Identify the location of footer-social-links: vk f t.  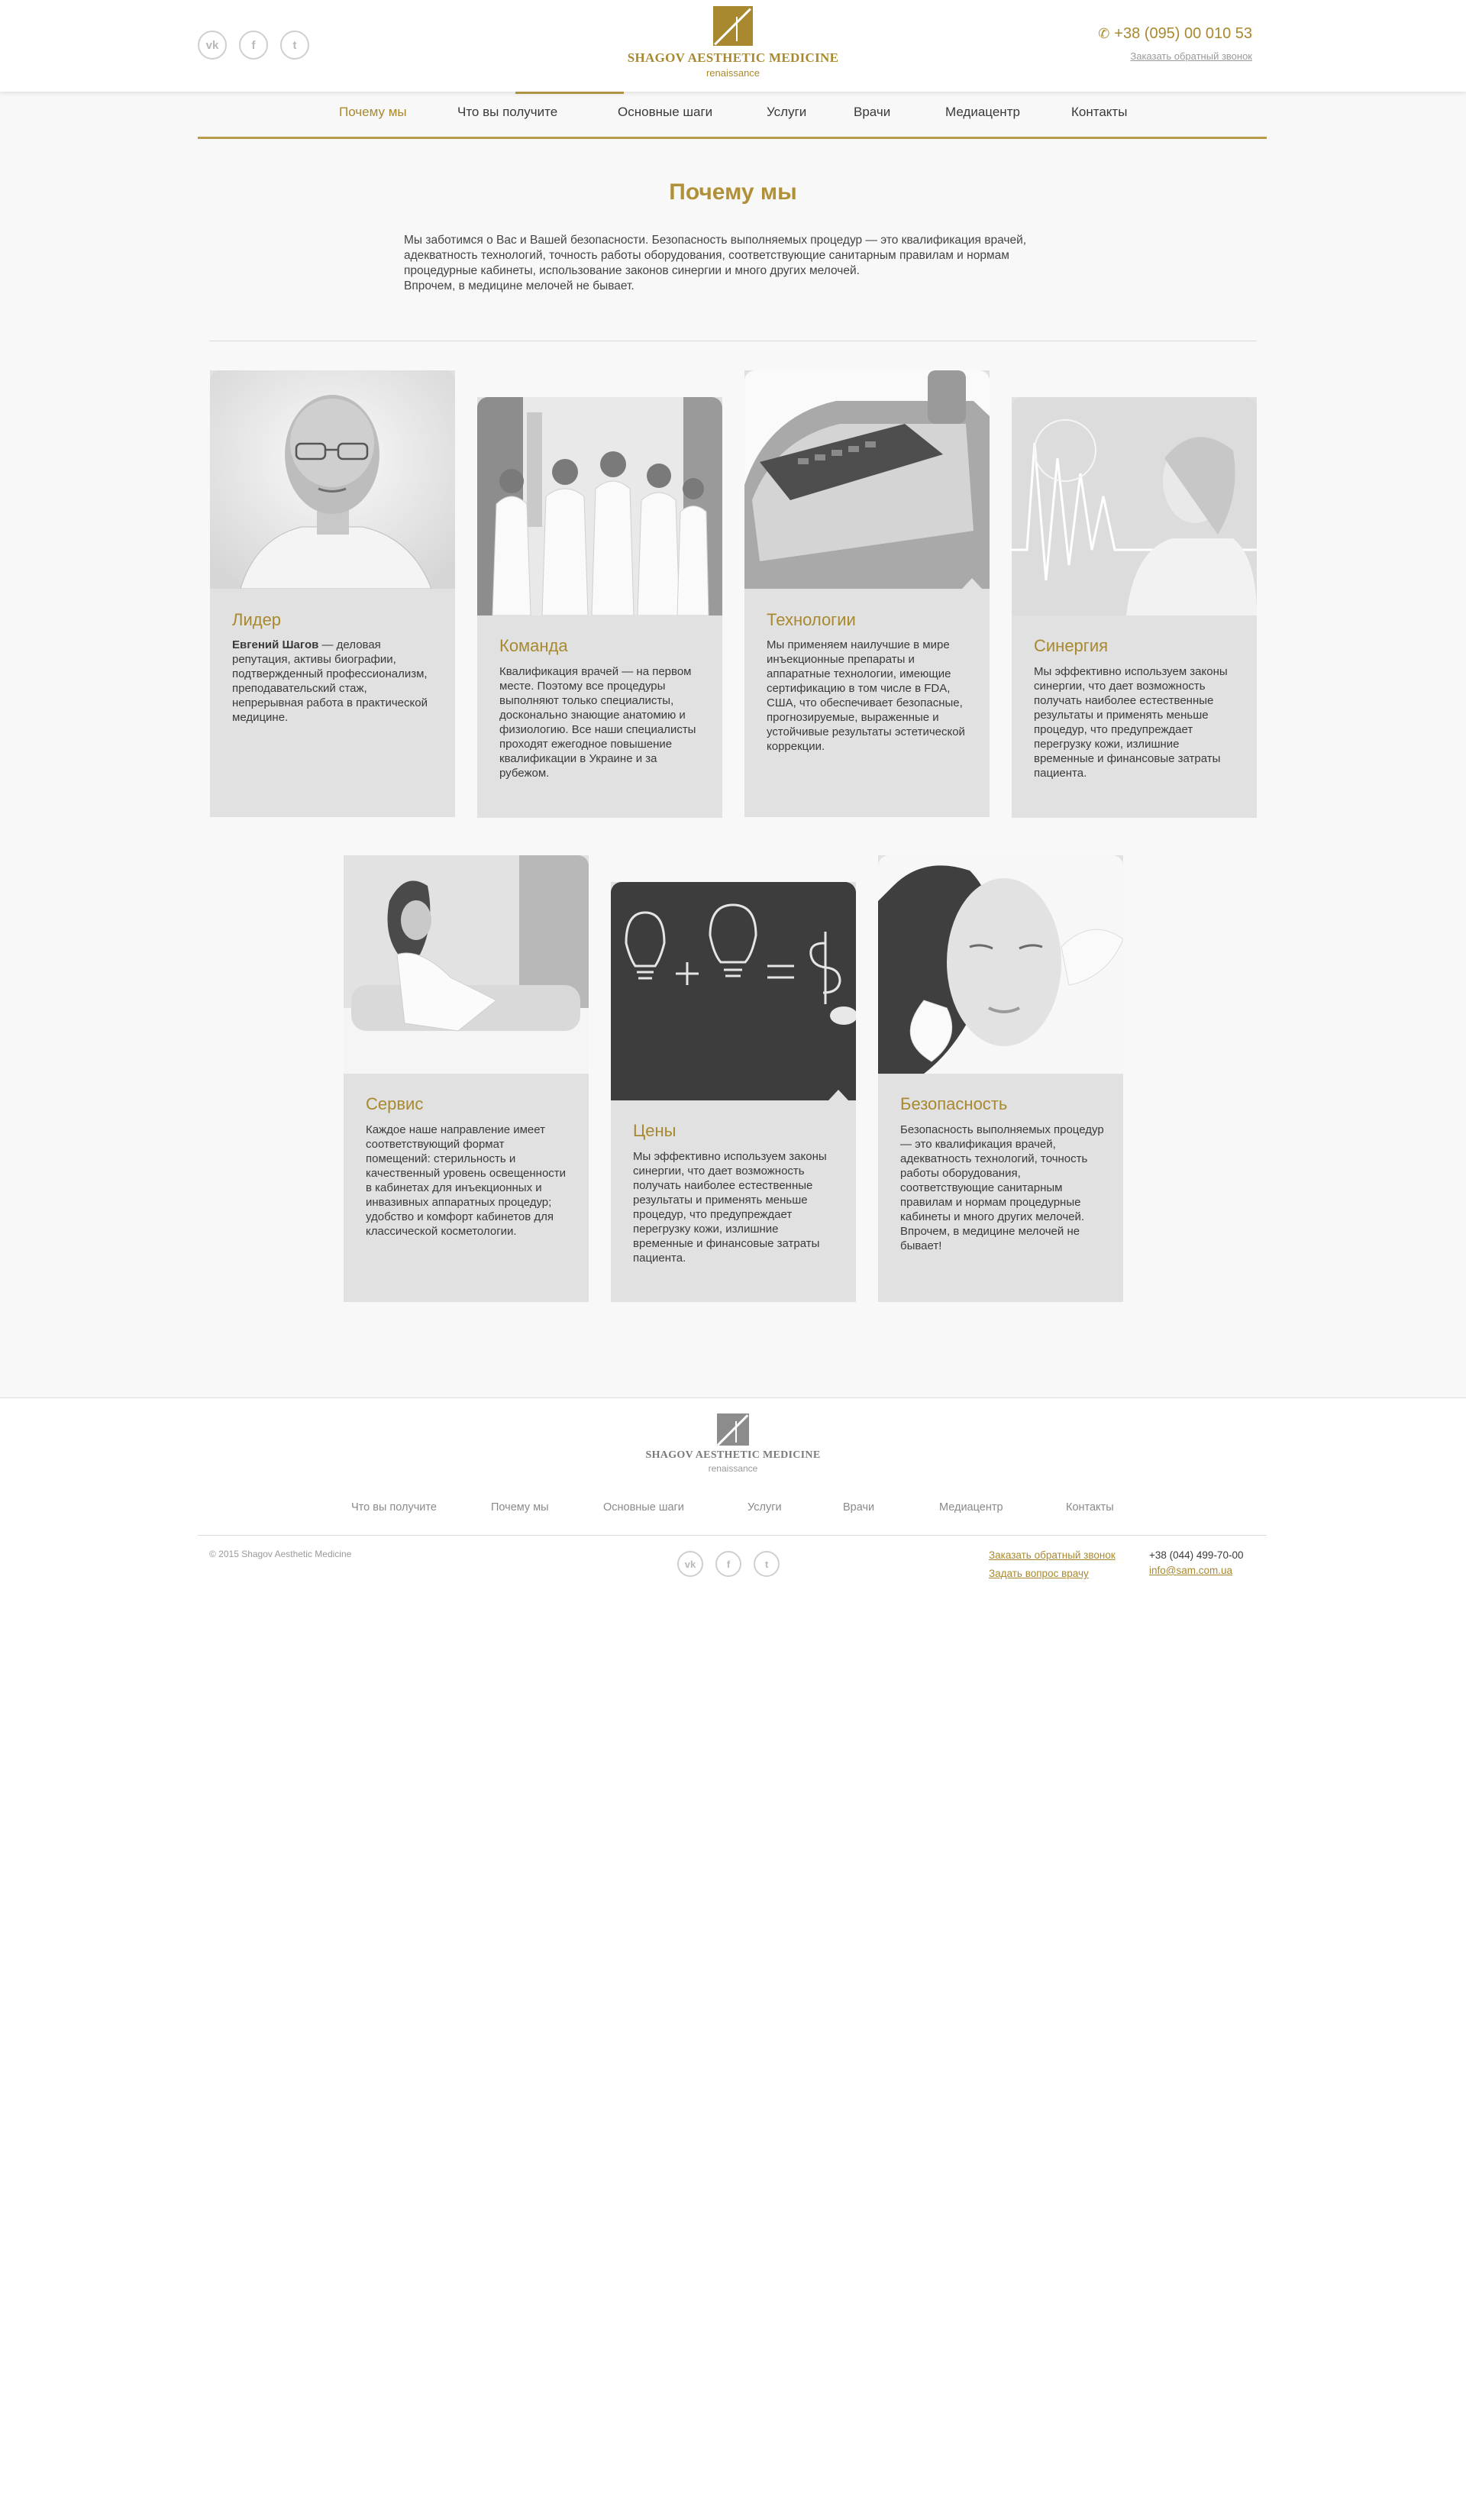
(728, 1564).